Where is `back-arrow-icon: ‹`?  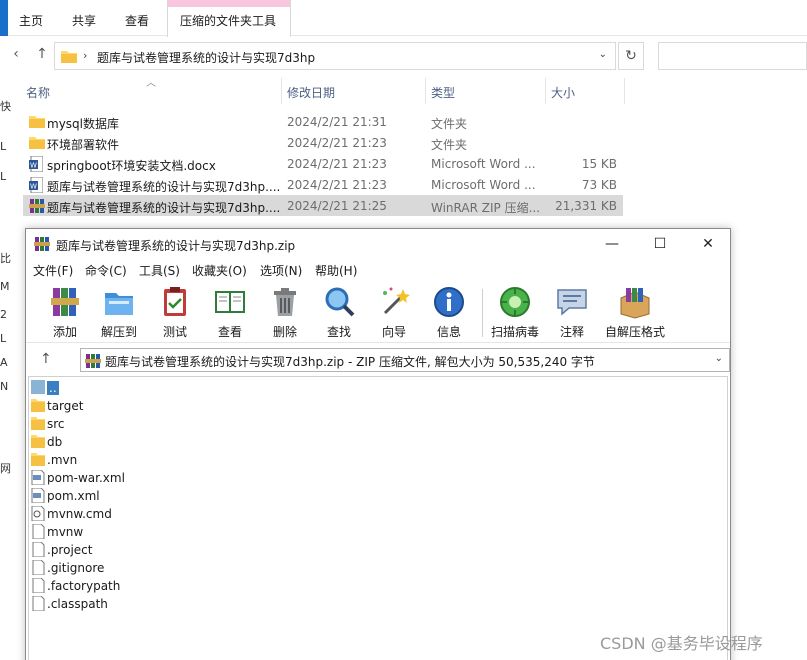 back-arrow-icon: ‹ is located at coordinates (16, 54).